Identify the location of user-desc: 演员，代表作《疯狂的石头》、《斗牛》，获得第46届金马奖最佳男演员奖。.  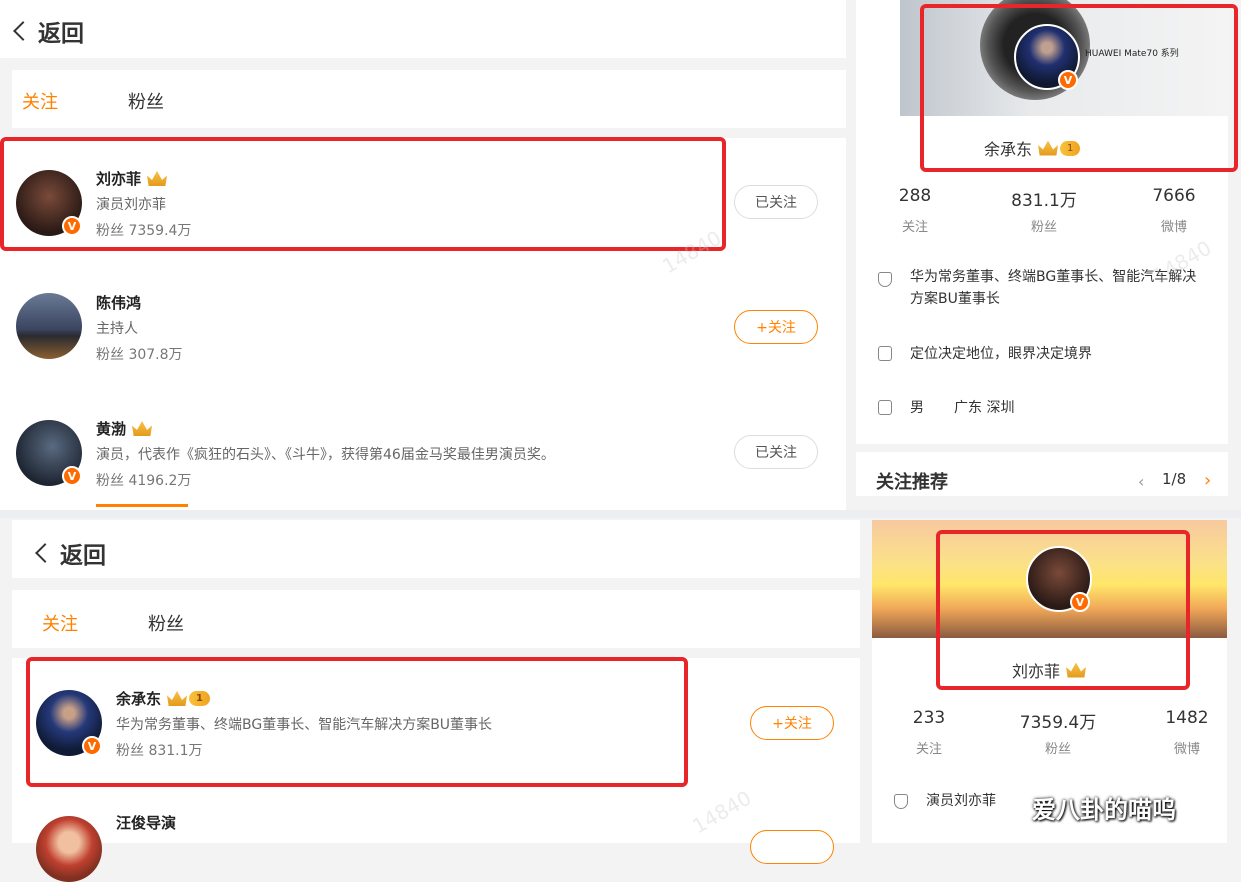
(325, 455).